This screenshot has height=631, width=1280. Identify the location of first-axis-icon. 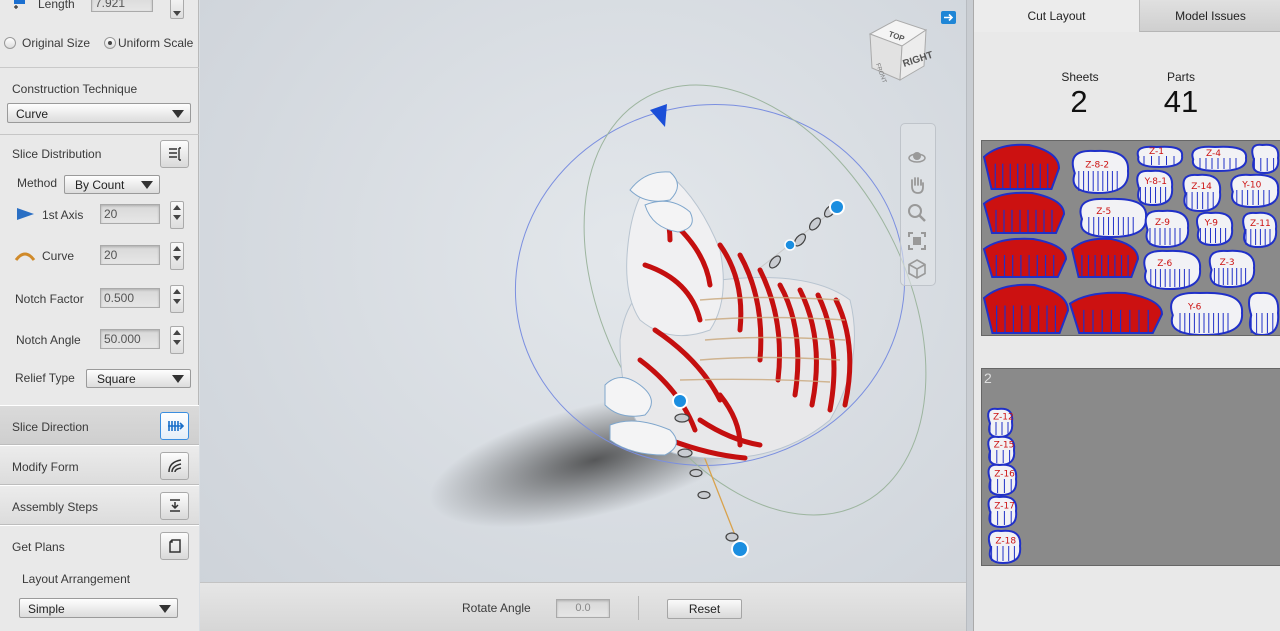
(25, 214).